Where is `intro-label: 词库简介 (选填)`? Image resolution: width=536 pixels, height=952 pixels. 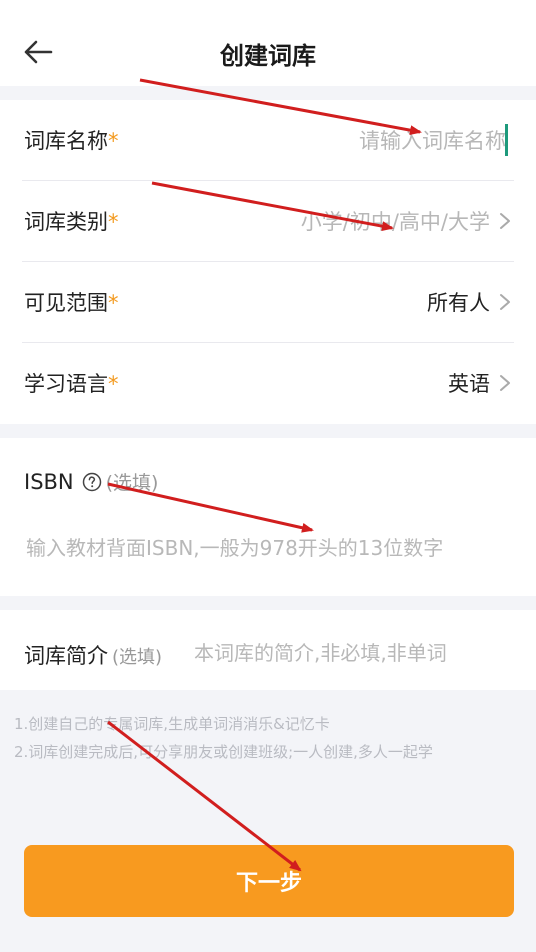
intro-label: 词库简介 (选填) is located at coordinates (93, 656).